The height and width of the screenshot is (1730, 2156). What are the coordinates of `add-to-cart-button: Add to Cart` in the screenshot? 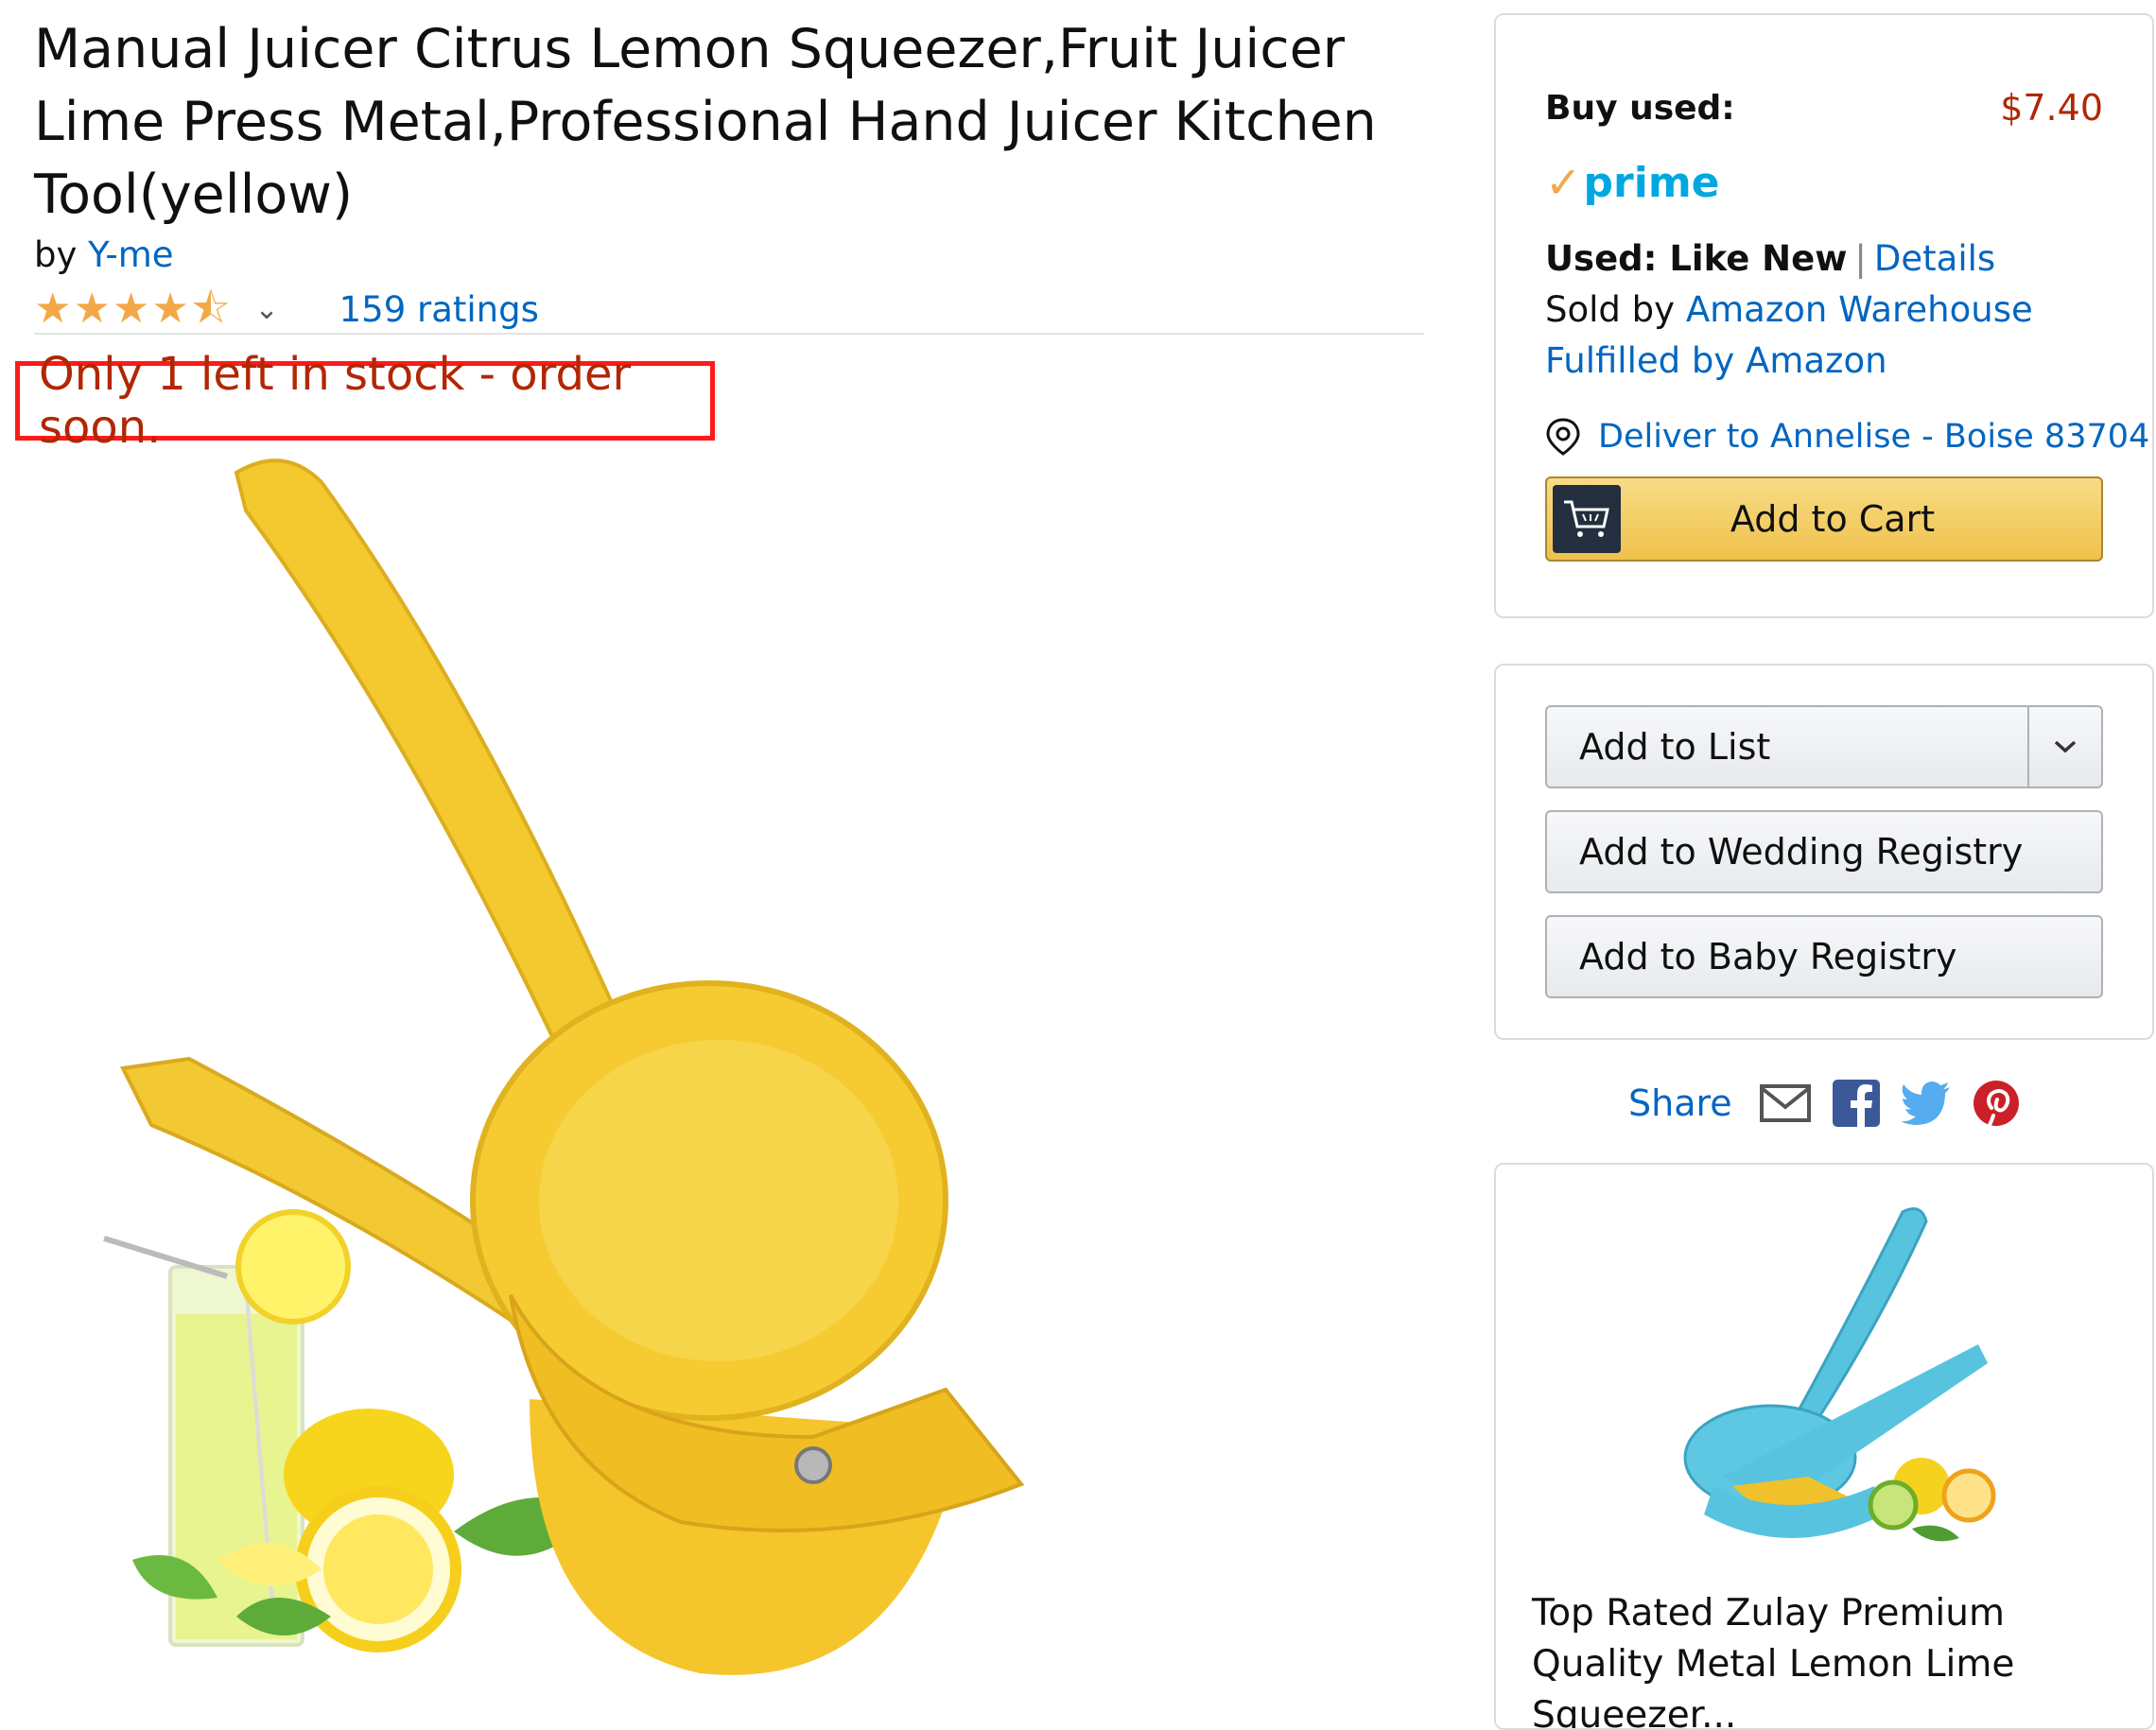 It's located at (1824, 519).